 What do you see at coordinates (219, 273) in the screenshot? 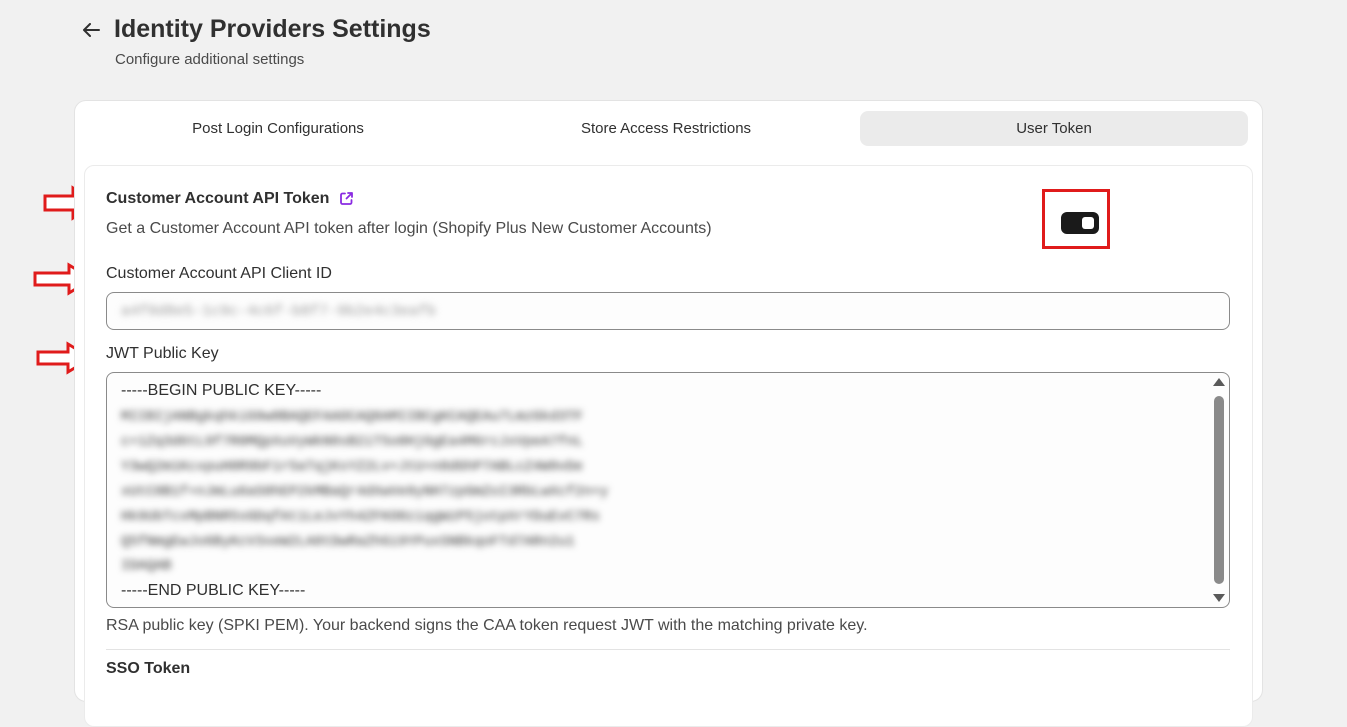
I see `client-id-label: Customer Account API Client ID` at bounding box center [219, 273].